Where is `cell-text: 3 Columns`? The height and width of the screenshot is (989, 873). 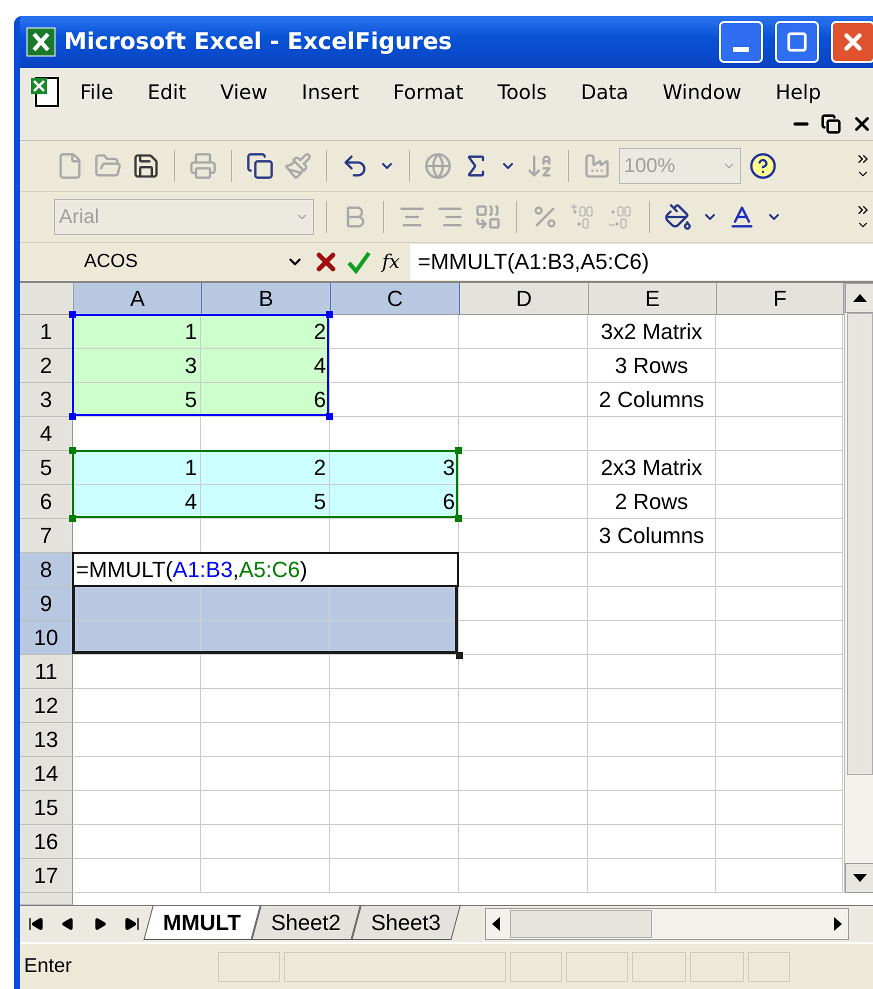 cell-text: 3 Columns is located at coordinates (651, 535).